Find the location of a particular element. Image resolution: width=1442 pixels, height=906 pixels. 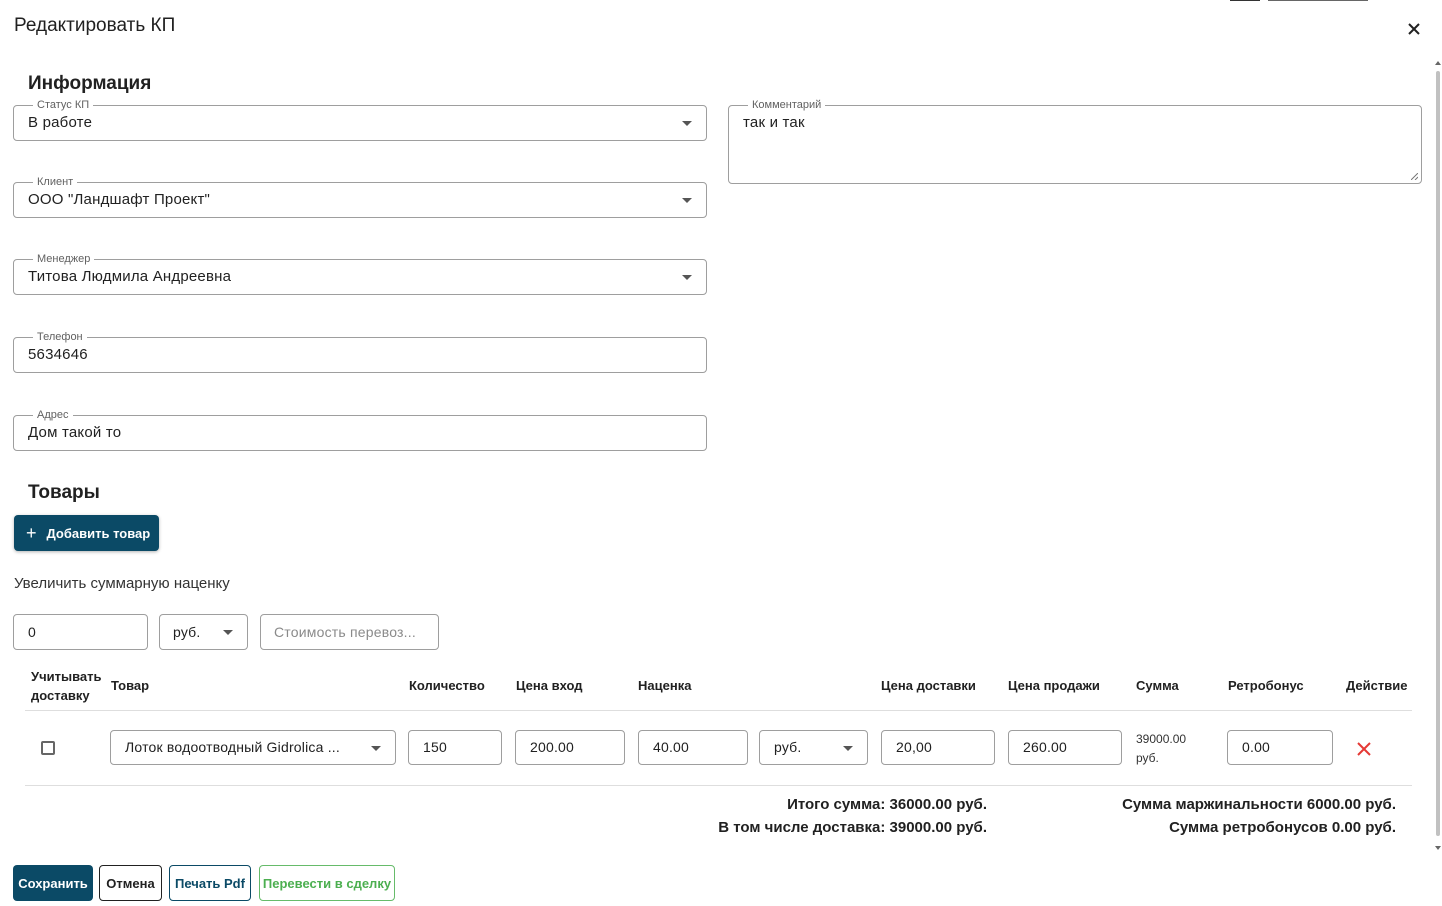

sale-price-input: 260.00 is located at coordinates (1065, 747).